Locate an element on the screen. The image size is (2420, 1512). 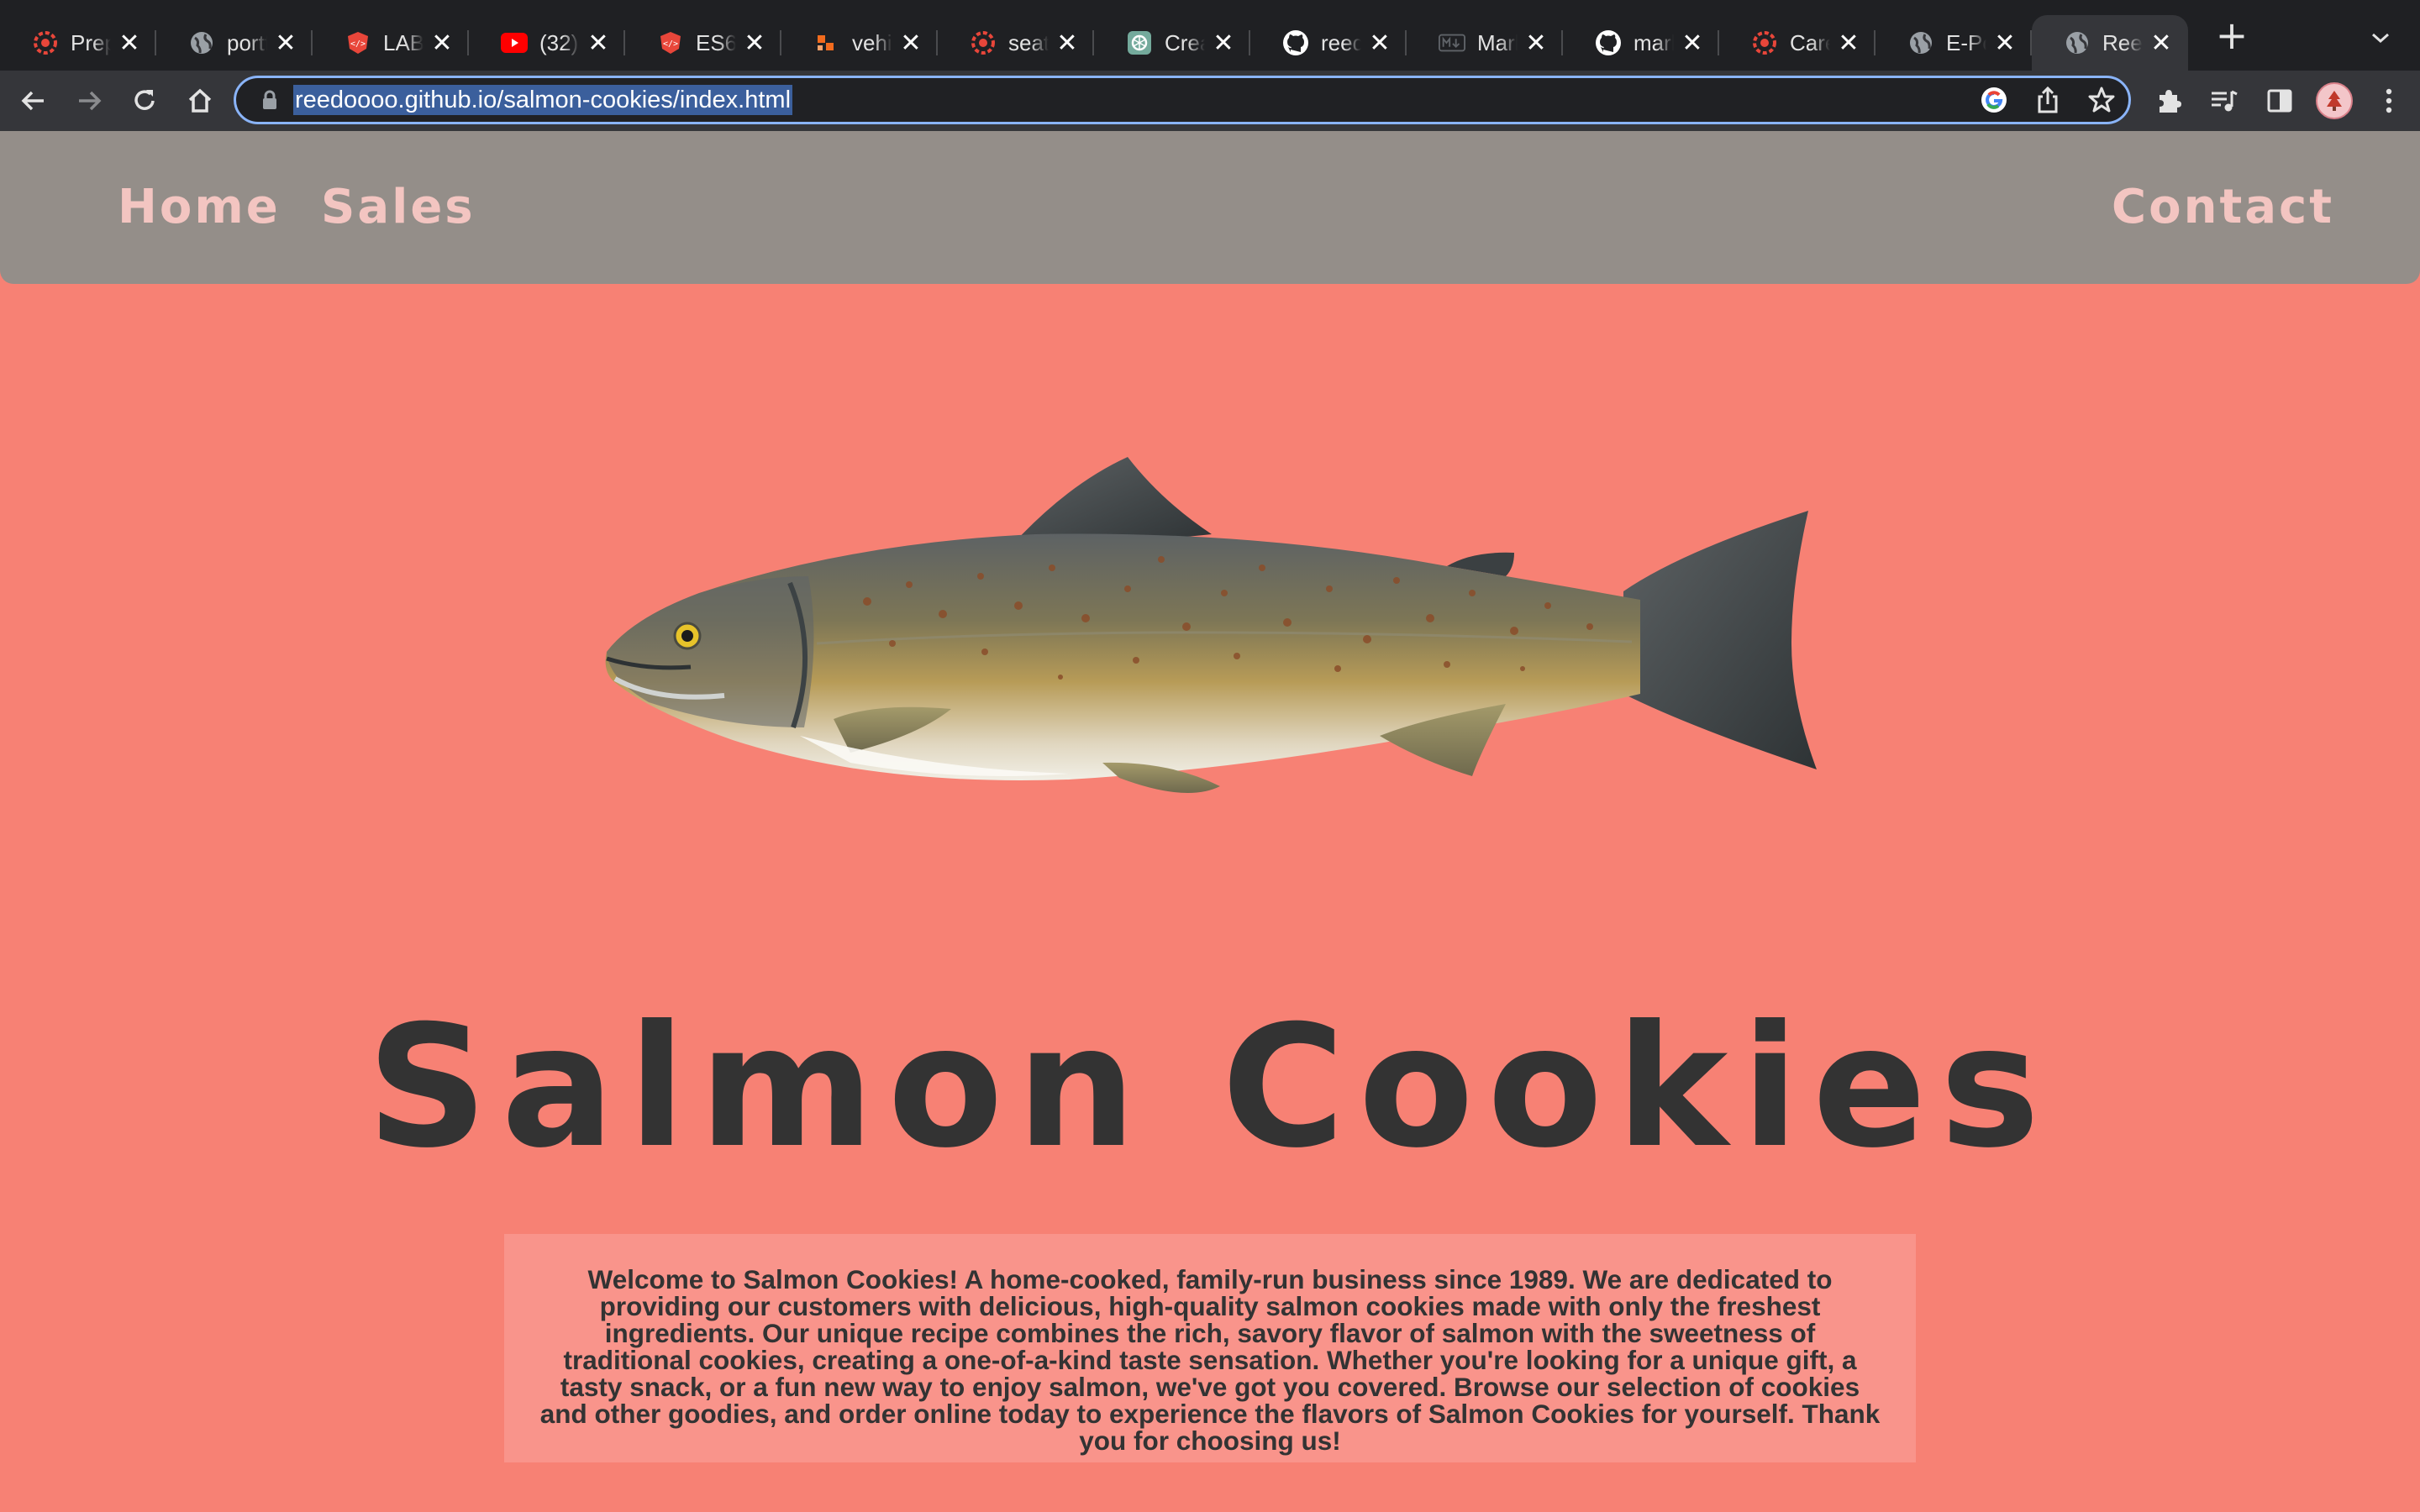
forward-button is located at coordinates (89, 101).